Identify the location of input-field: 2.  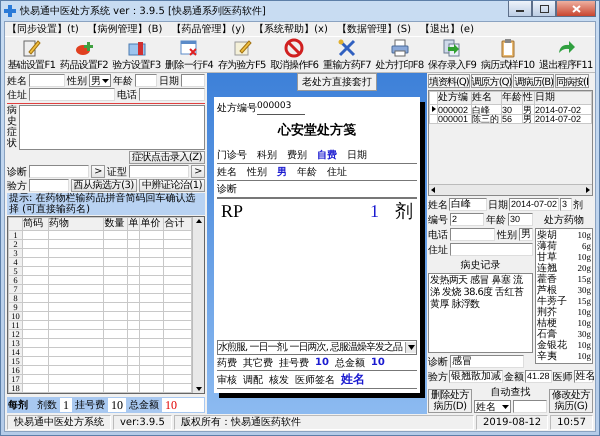
(467, 219).